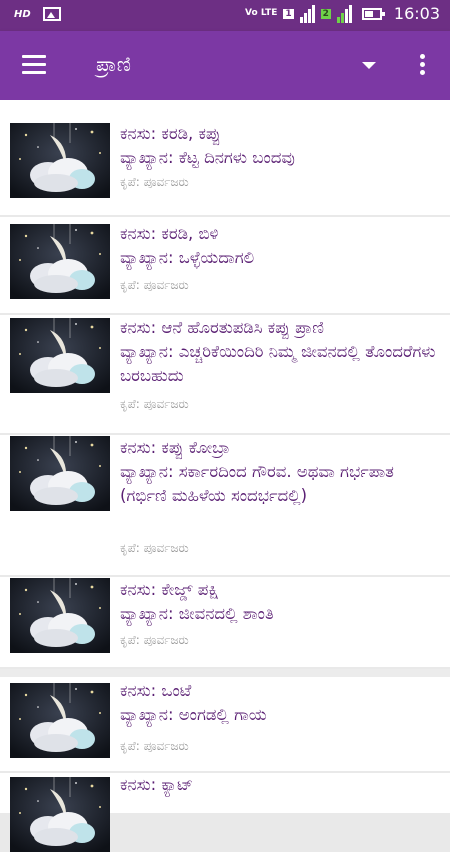 The image size is (450, 852). Describe the element at coordinates (170, 133) in the screenshot. I see `dream-title: ಕನಸು: ಕರಡಿ, ಕಪ್ಪು` at that location.